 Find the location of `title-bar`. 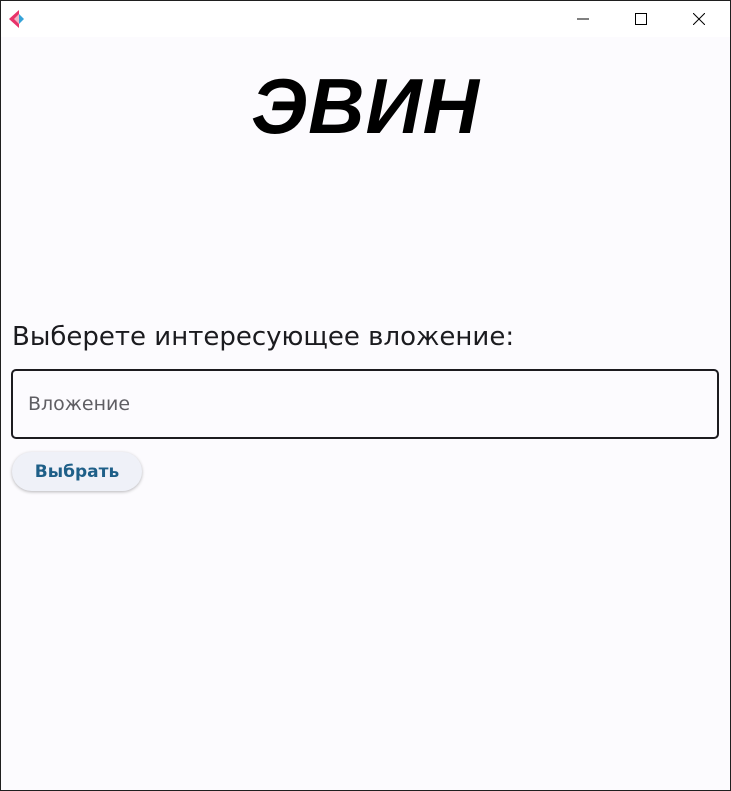

title-bar is located at coordinates (365, 19).